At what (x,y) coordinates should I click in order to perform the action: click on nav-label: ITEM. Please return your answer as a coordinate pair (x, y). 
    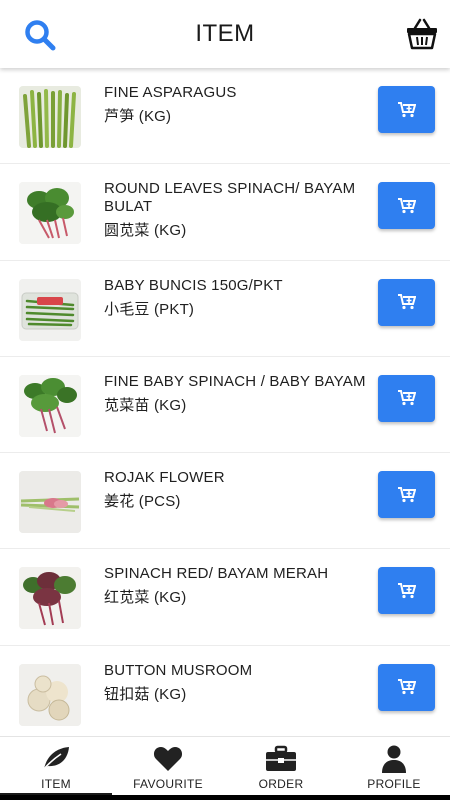
    Looking at the image, I should click on (56, 784).